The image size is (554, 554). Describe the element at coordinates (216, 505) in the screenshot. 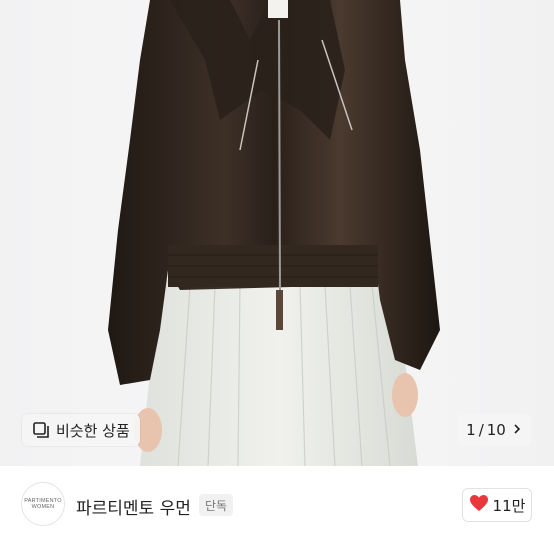

I see `exclusive-badge: 단독` at that location.